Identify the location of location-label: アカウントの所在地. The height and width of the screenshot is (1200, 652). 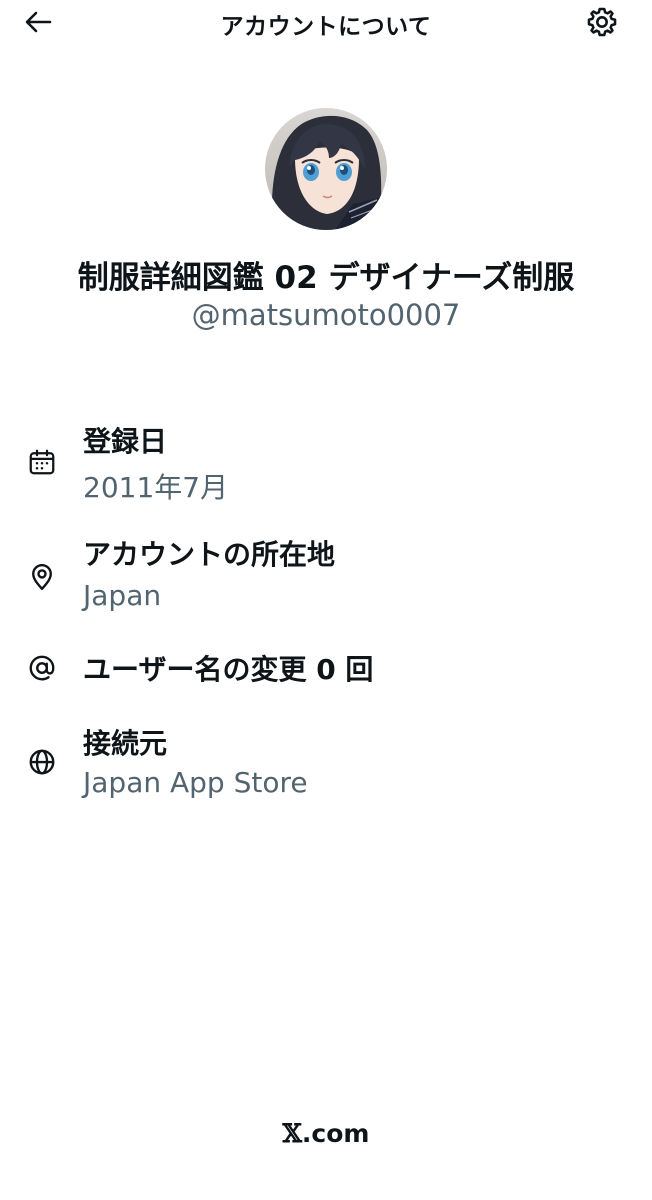
(209, 554).